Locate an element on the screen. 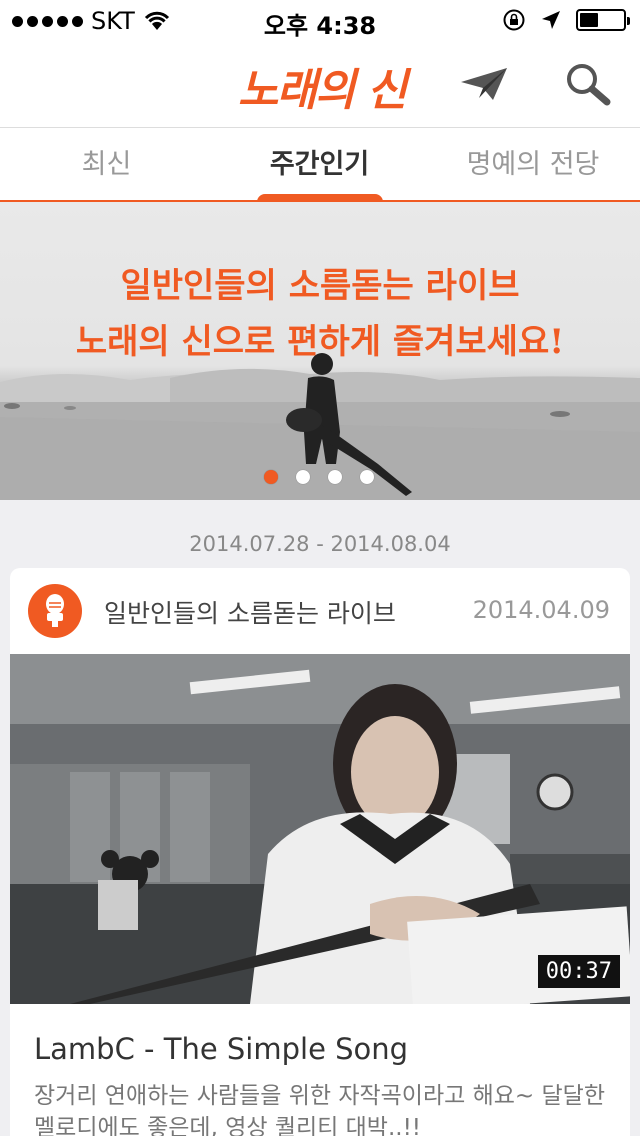 The width and height of the screenshot is (640, 1136). post-date: 2014.04.09 is located at coordinates (541, 610).